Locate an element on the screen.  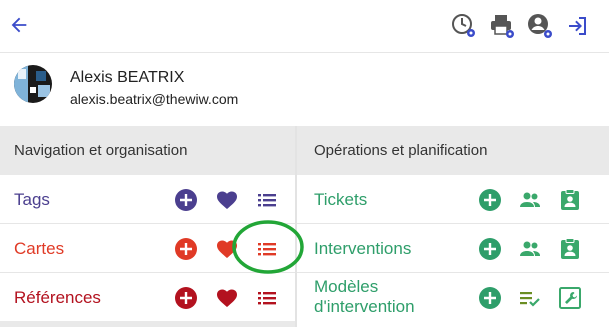
checklist-icon is located at coordinates (530, 298).